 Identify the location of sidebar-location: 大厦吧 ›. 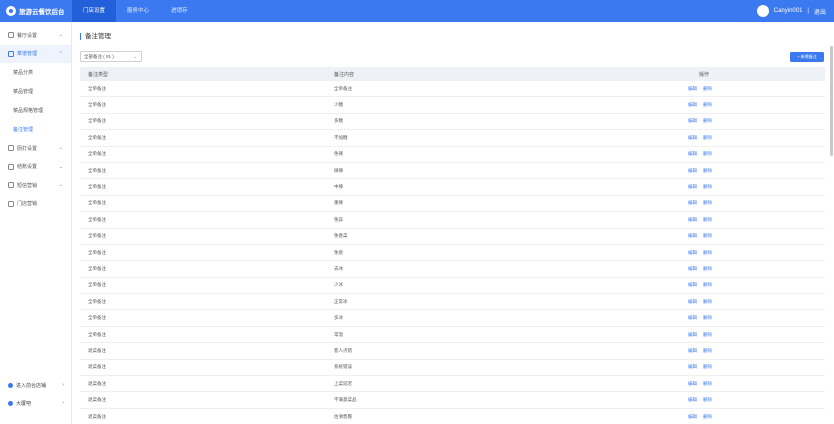
(36, 403).